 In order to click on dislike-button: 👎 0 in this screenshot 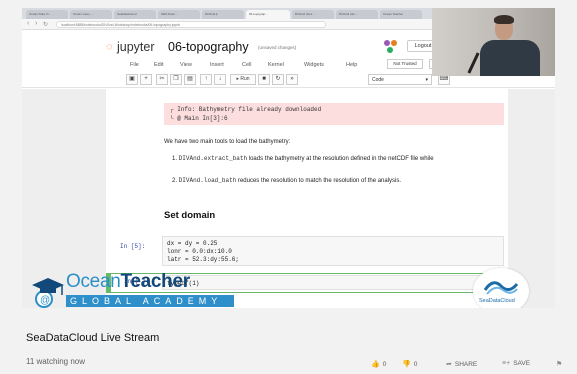, I will do `click(409, 364)`.